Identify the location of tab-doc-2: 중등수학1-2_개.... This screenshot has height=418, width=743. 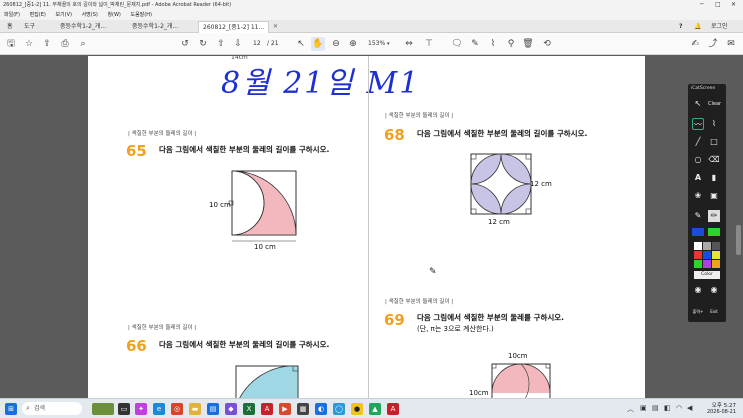
(155, 27).